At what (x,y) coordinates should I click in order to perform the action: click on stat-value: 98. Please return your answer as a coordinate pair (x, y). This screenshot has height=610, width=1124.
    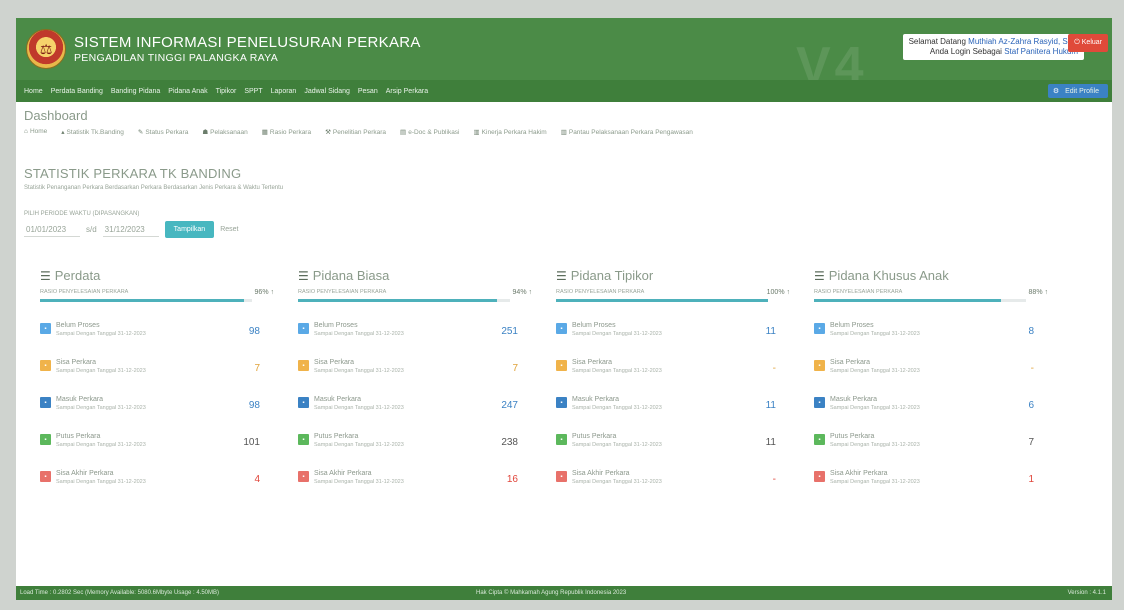
    Looking at the image, I should click on (254, 331).